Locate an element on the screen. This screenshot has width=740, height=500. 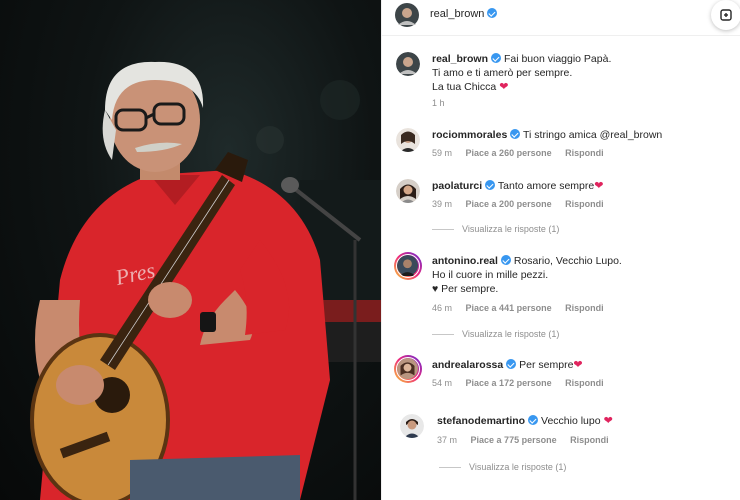
author-username: real_brown is located at coordinates (464, 14).